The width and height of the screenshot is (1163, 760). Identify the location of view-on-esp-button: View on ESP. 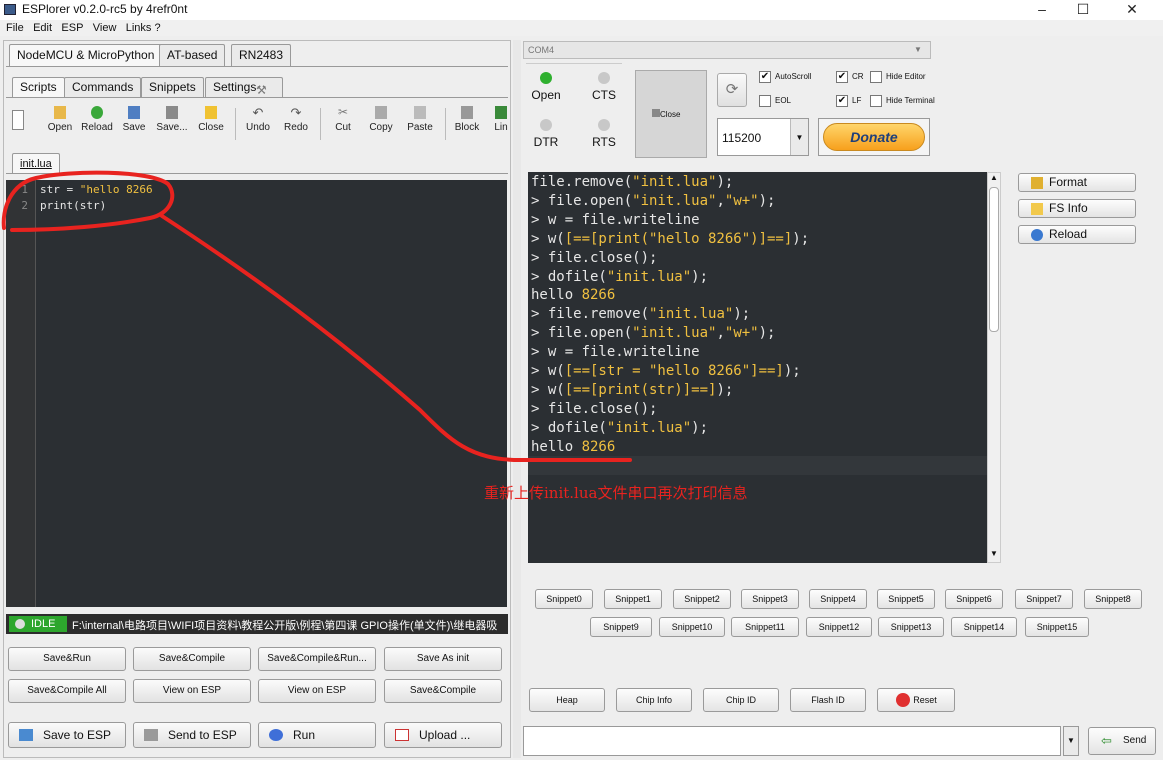
(192, 691).